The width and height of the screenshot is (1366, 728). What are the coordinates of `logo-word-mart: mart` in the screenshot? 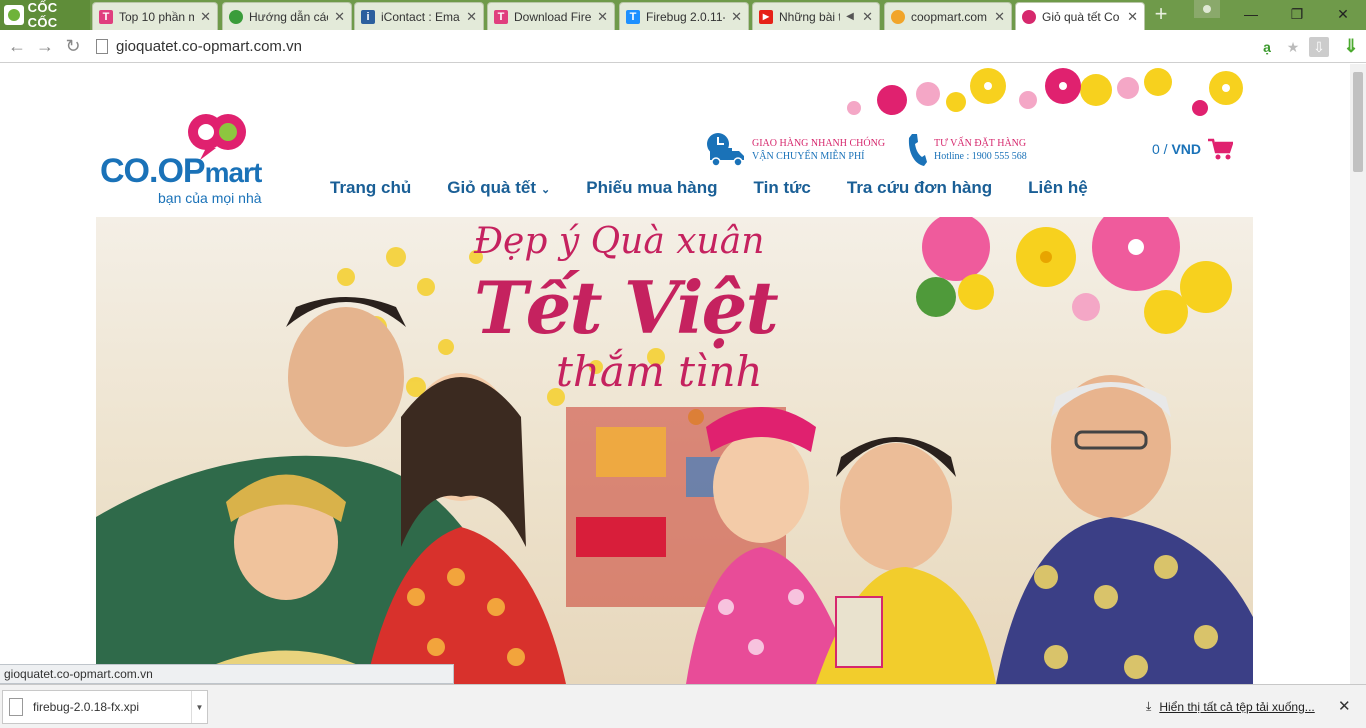 It's located at (233, 172).